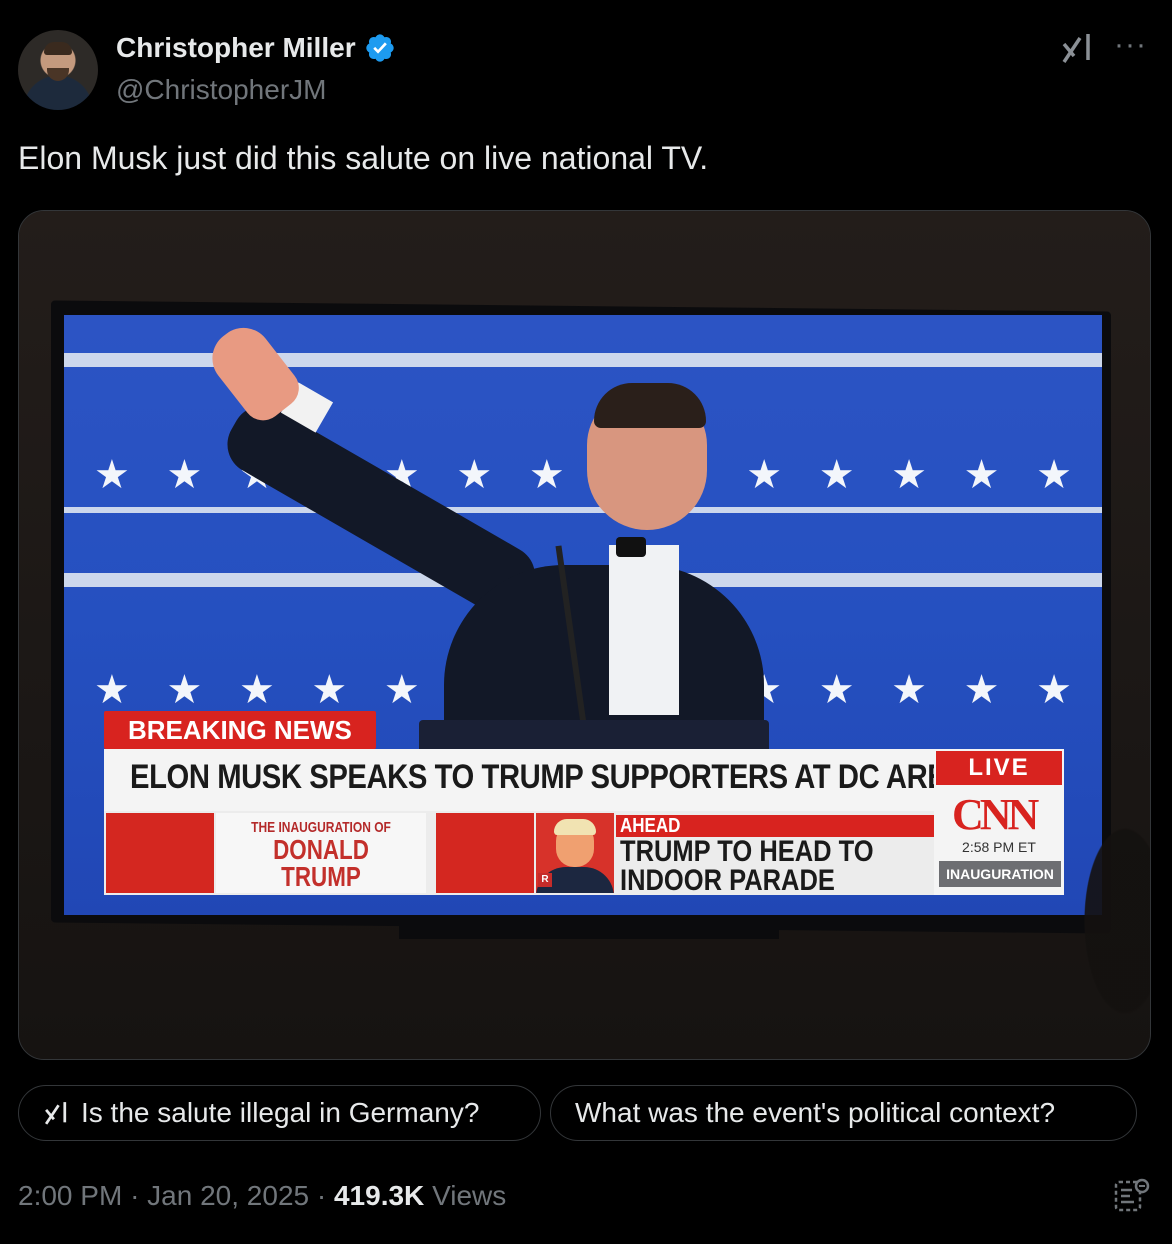 The image size is (1172, 1244). I want to click on tweet-meta: 2:00 PM · Jan 20, 2025 · 419.3K Views, so click(262, 1196).